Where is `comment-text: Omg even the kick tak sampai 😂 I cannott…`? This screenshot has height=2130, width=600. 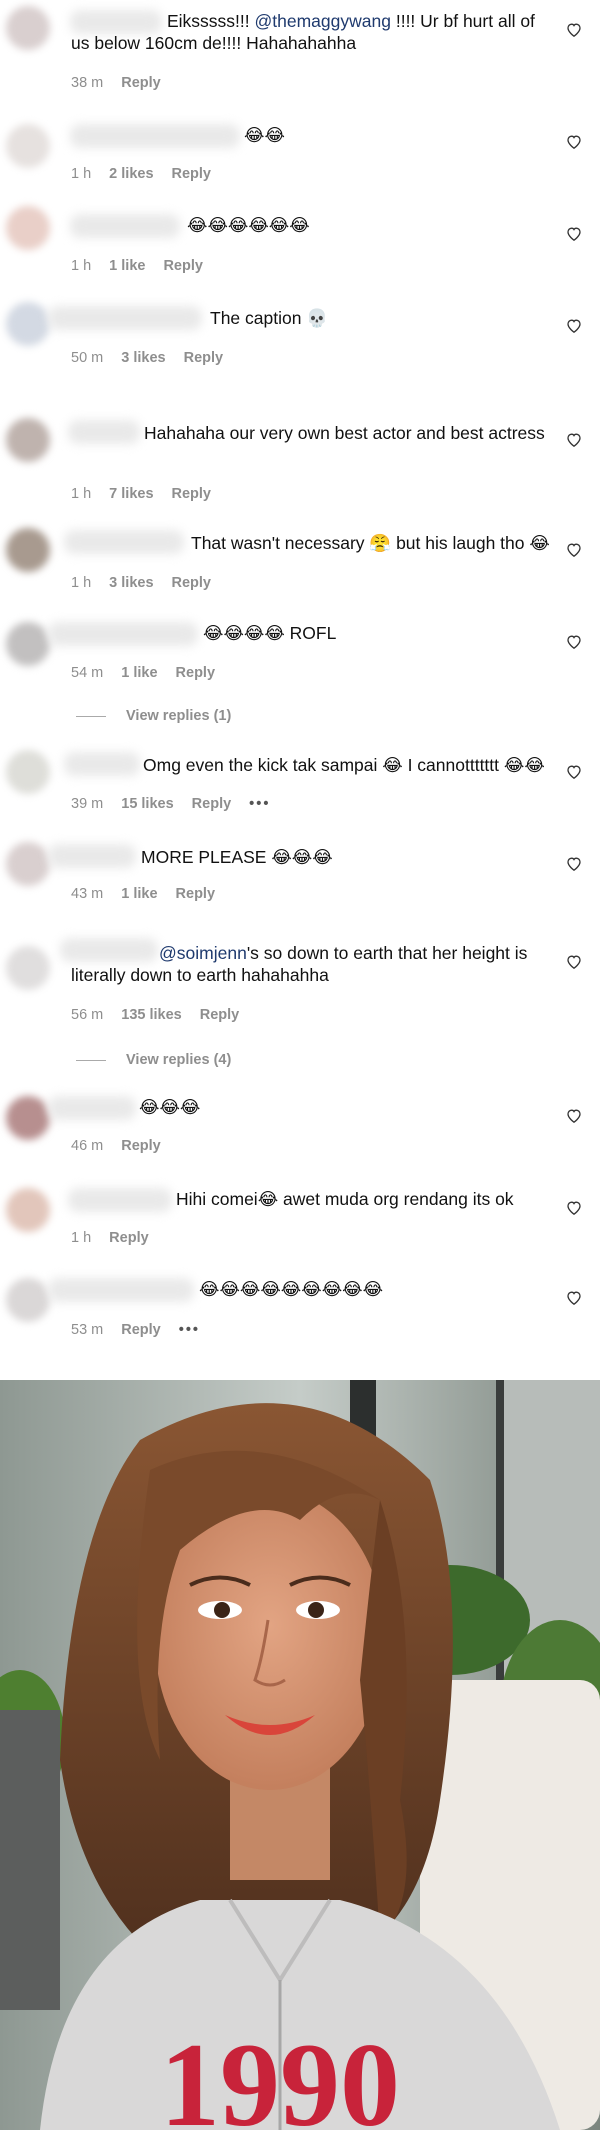 comment-text: Omg even the kick tak sampai 😂 I cannott… is located at coordinates (344, 765).